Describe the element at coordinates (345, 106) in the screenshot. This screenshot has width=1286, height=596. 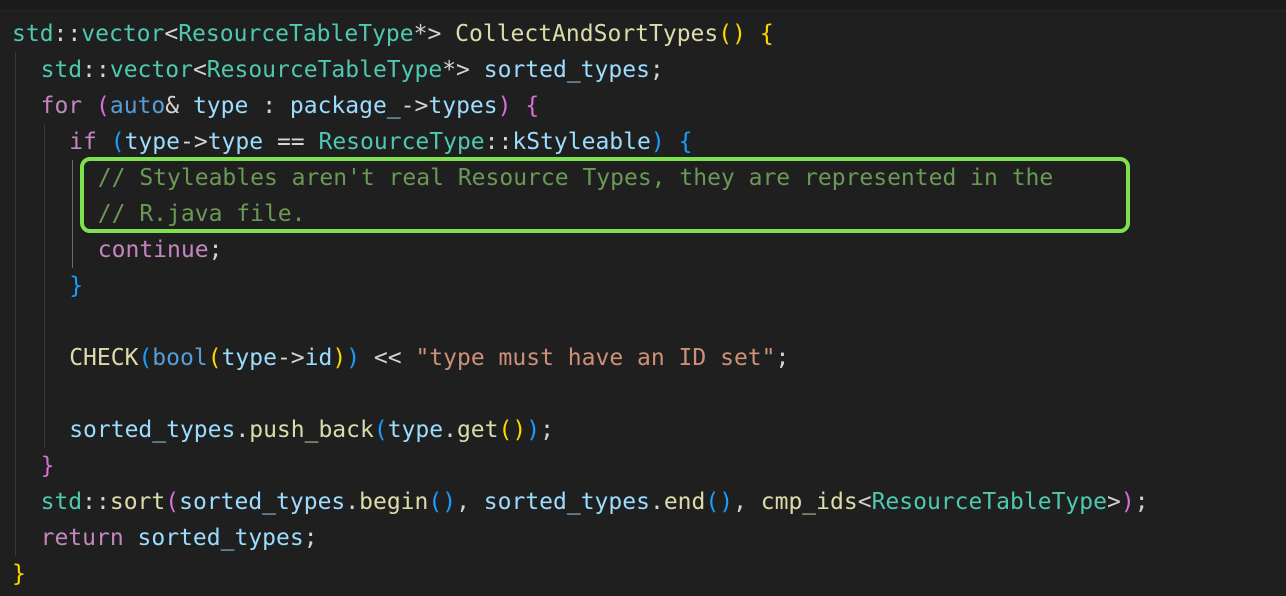
I see `code-token: package_` at that location.